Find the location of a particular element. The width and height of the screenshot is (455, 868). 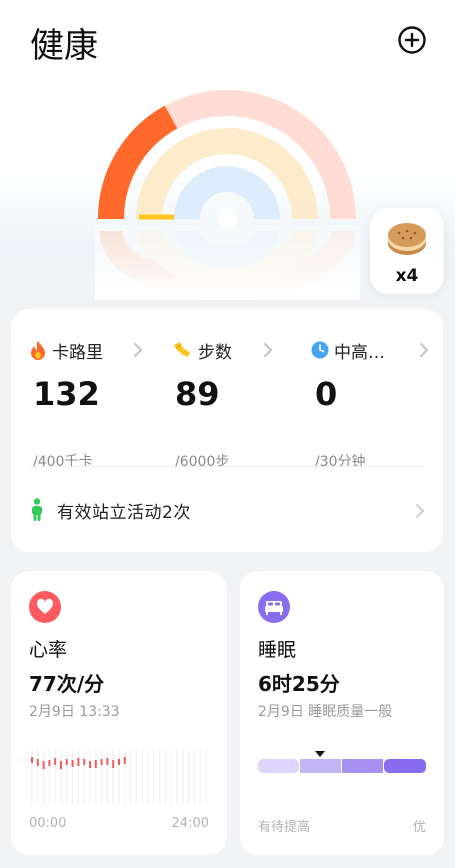

sleep-quality-marker is located at coordinates (320, 754).